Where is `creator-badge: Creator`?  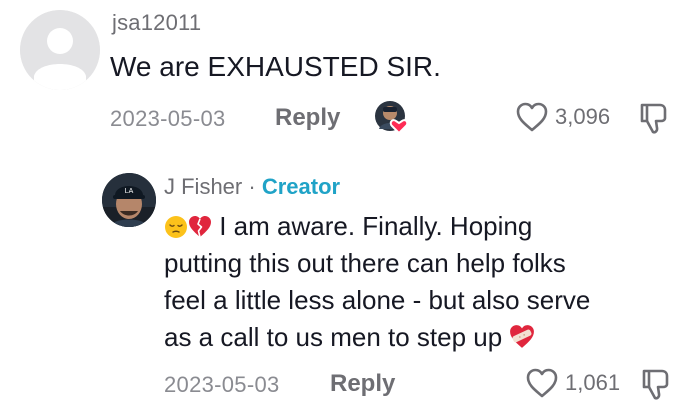 creator-badge: Creator is located at coordinates (301, 186).